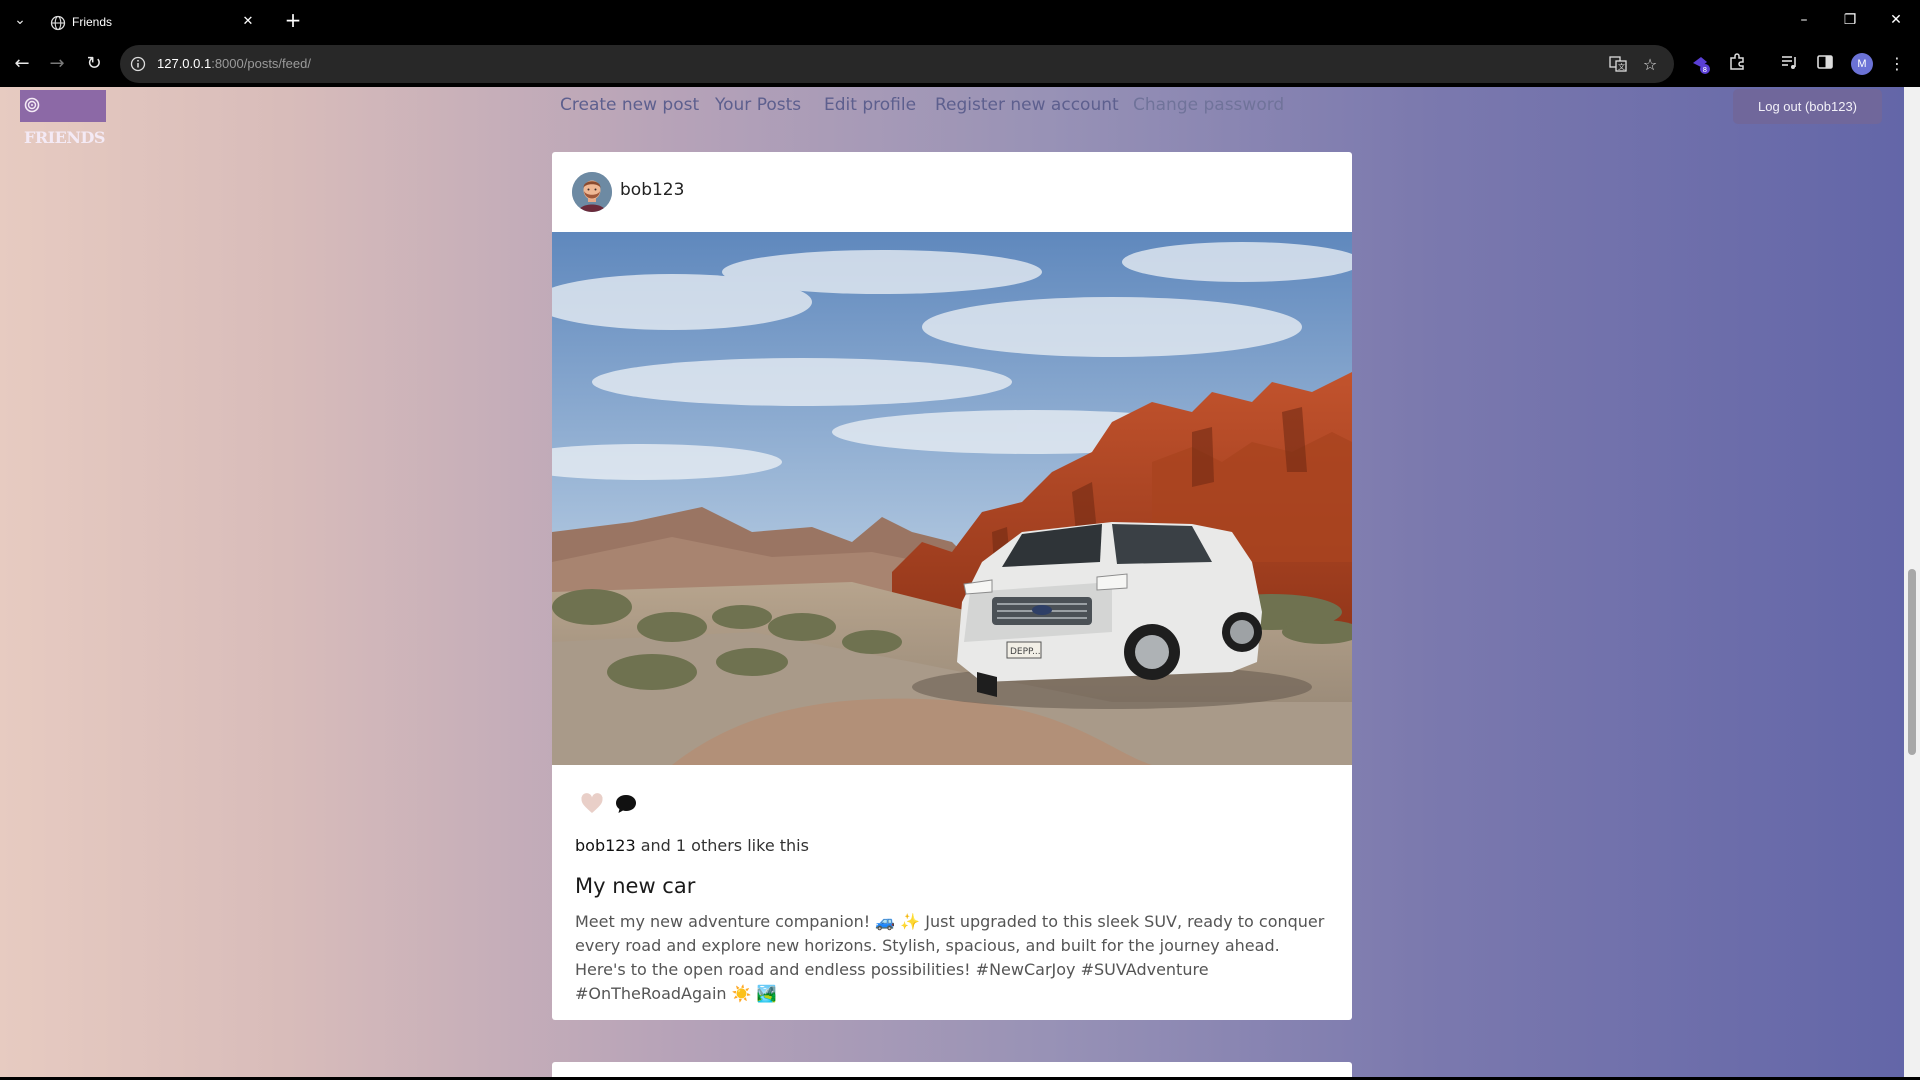  What do you see at coordinates (63, 118) in the screenshot?
I see `site-logo: FRIENDS` at bounding box center [63, 118].